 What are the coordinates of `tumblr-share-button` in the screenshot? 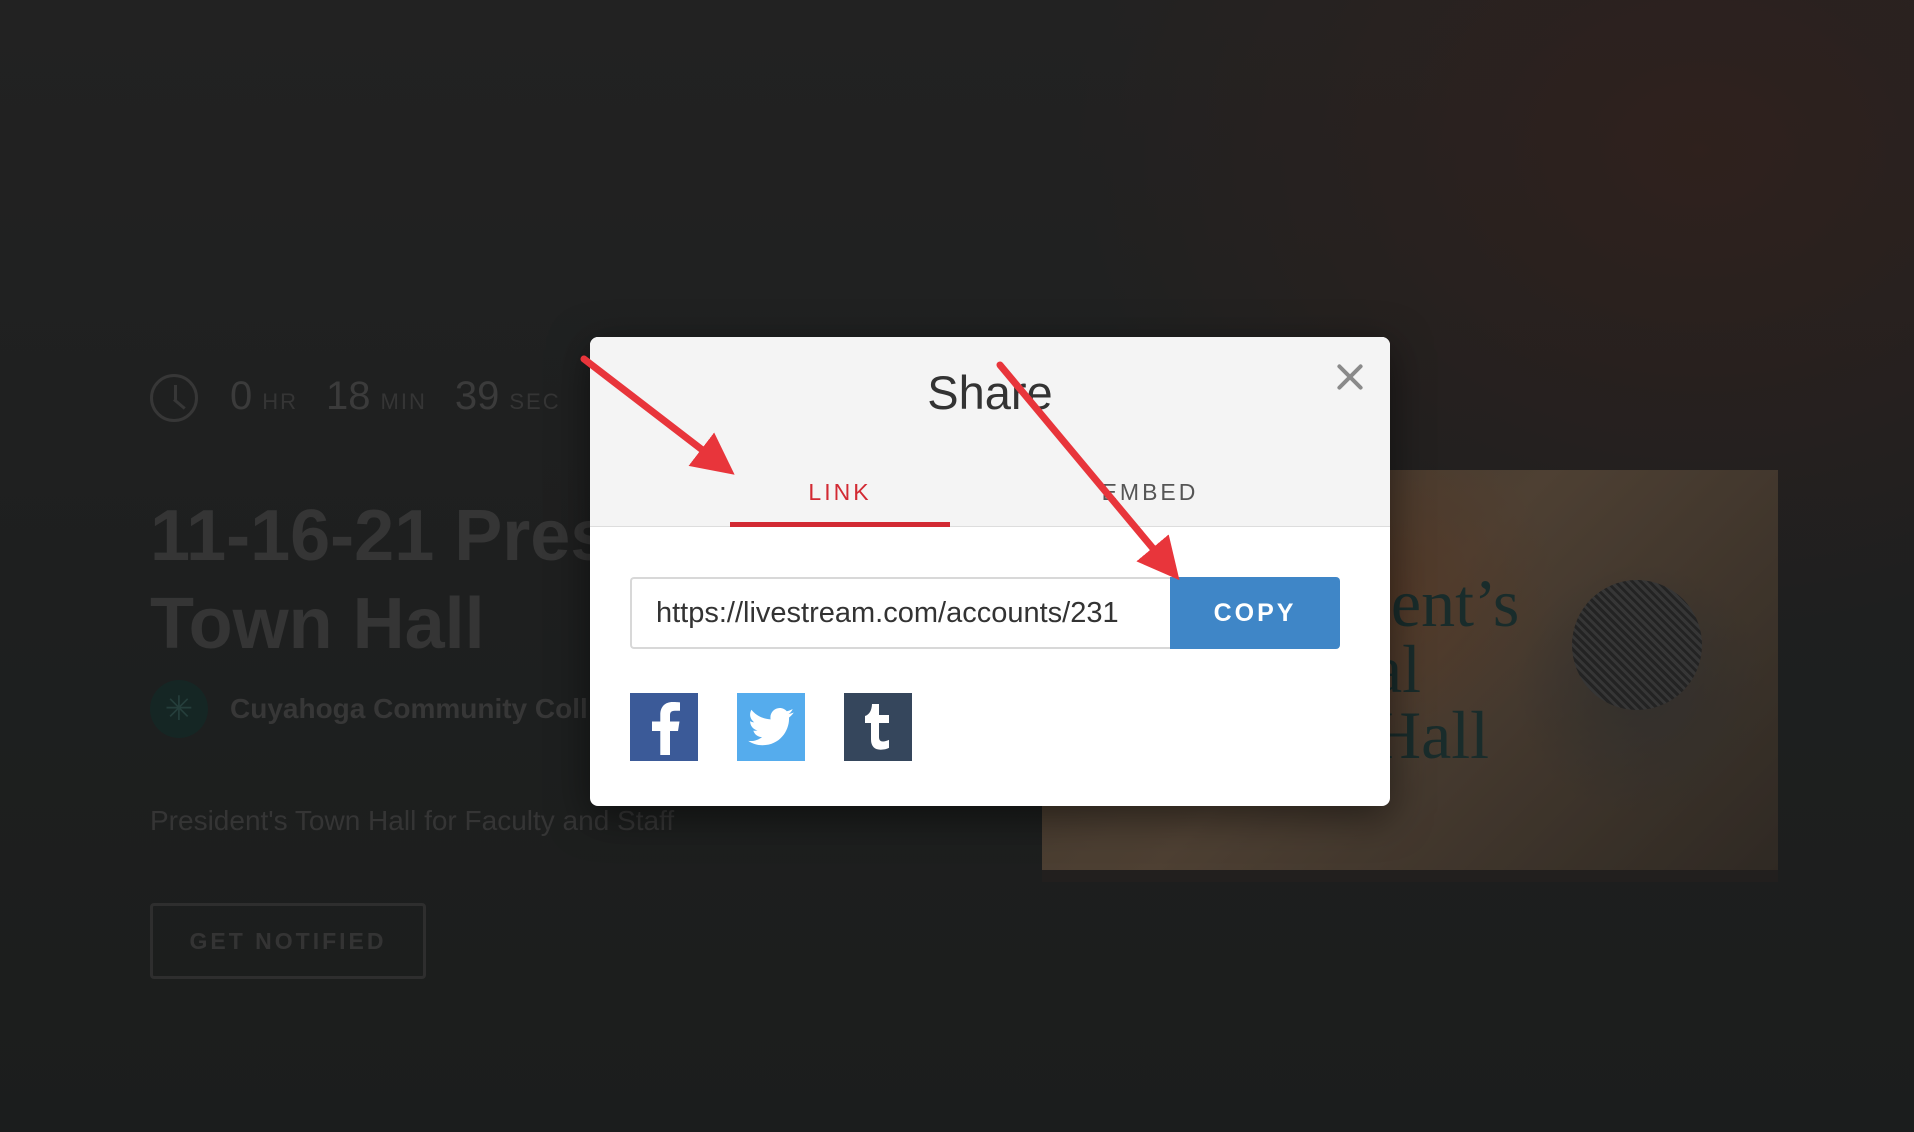 It's located at (878, 727).